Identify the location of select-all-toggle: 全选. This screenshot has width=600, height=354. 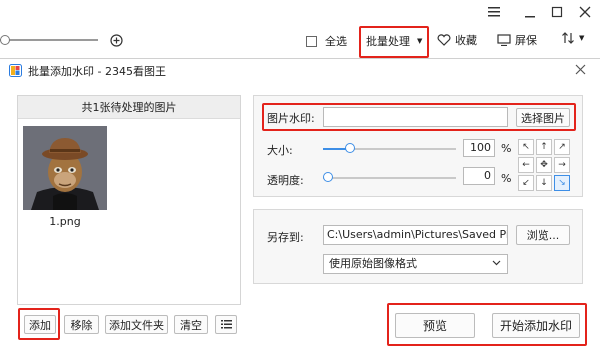
(326, 41).